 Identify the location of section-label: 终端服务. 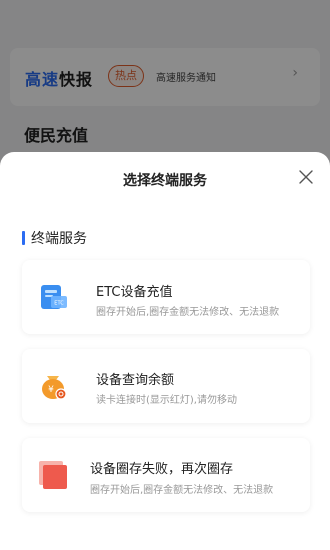
(59, 239).